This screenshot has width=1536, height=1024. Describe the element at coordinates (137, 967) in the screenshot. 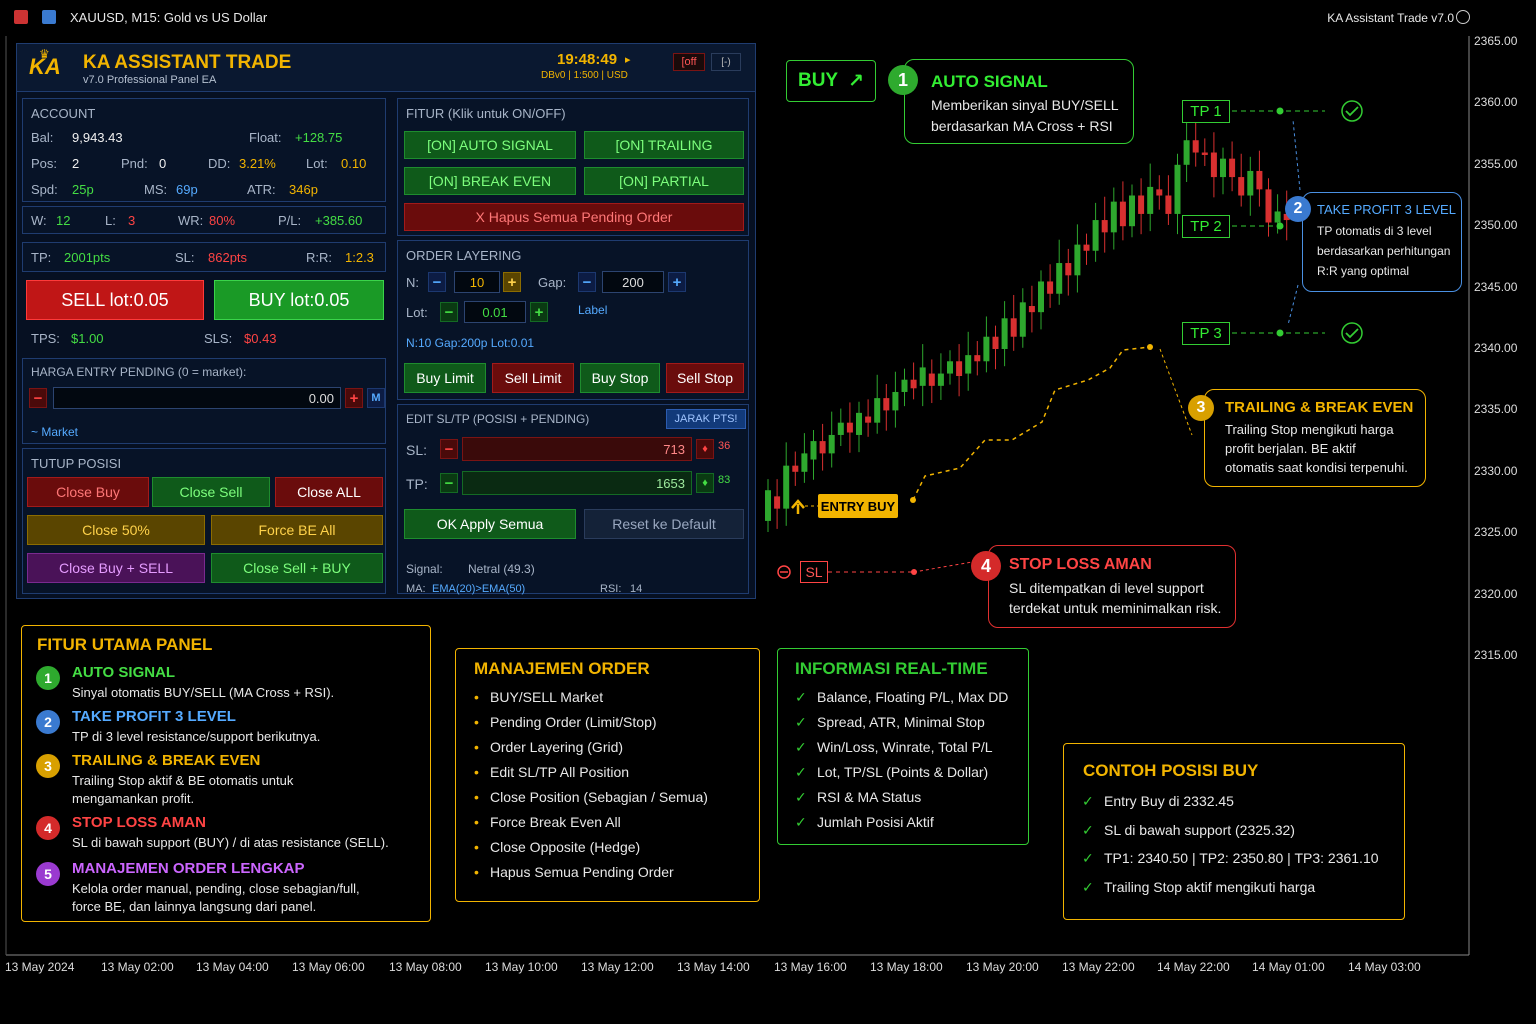

I see `time-label: 13 May 02:00` at that location.